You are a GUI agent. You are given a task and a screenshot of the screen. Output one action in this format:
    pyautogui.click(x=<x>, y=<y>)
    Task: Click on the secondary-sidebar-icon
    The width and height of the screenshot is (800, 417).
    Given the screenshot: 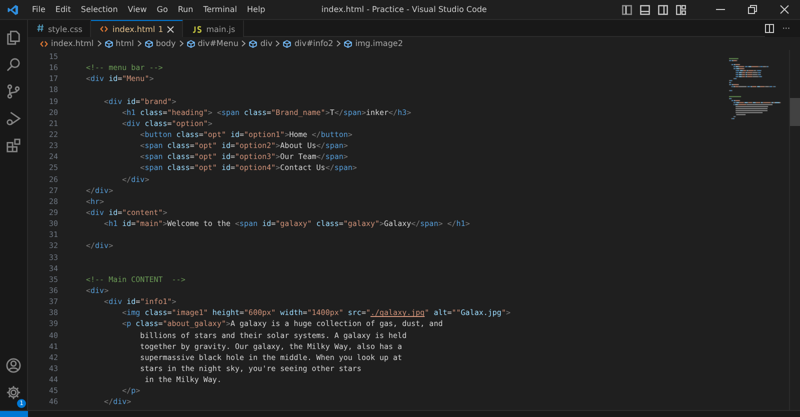 What is the action you would take?
    pyautogui.click(x=663, y=9)
    